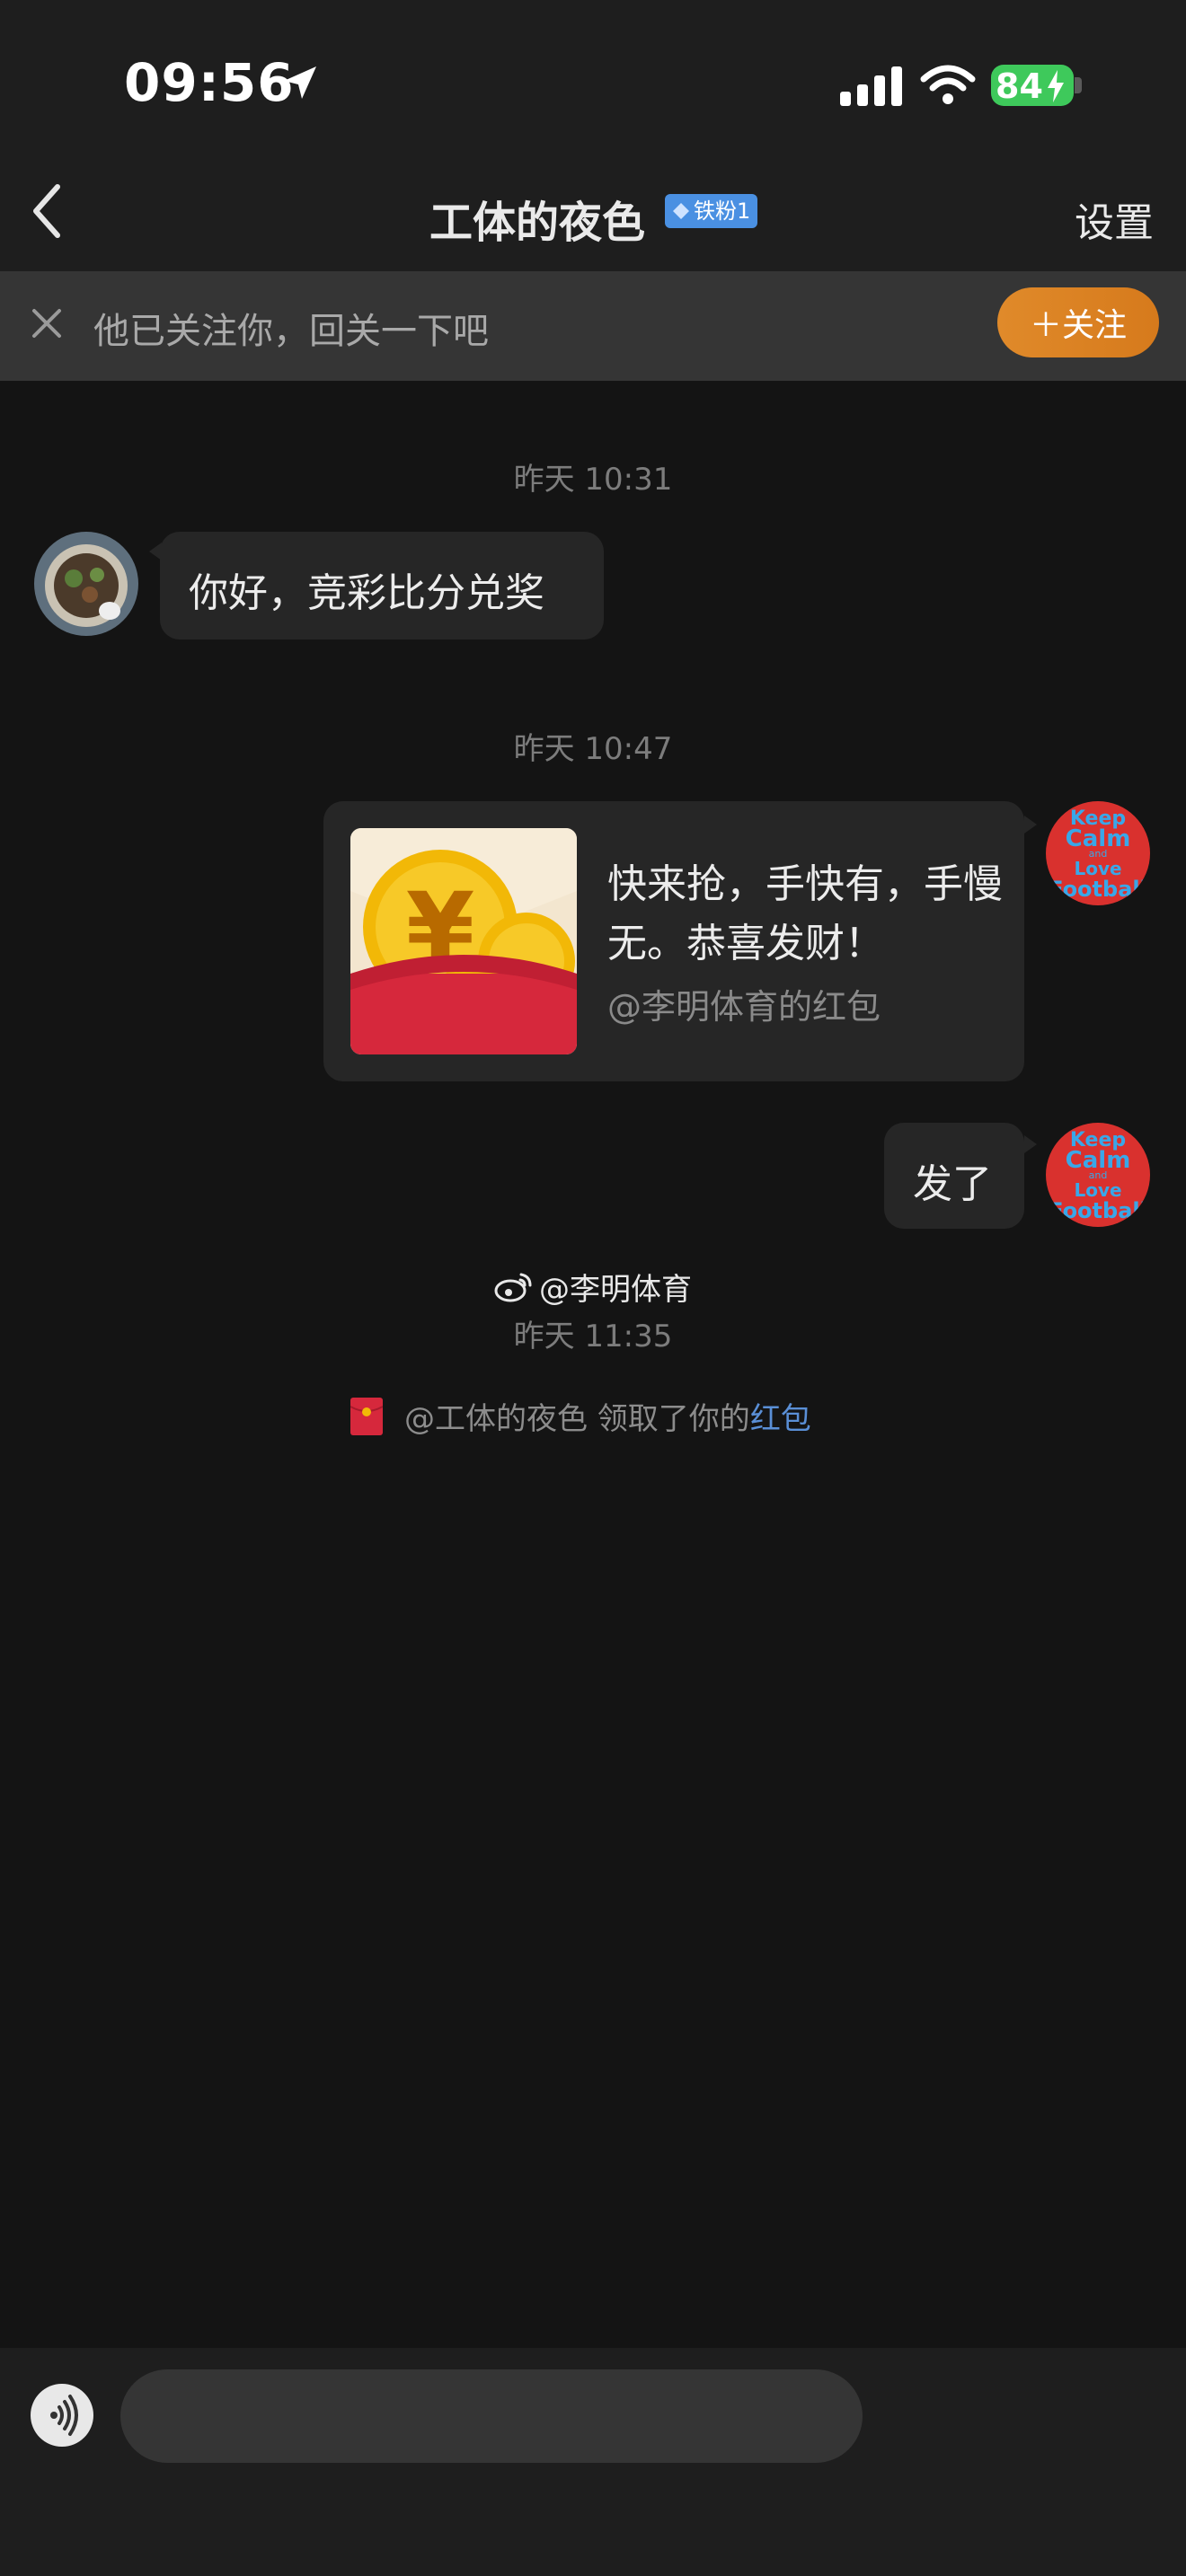 The width and height of the screenshot is (1186, 2576). I want to click on message-input, so click(491, 2416).